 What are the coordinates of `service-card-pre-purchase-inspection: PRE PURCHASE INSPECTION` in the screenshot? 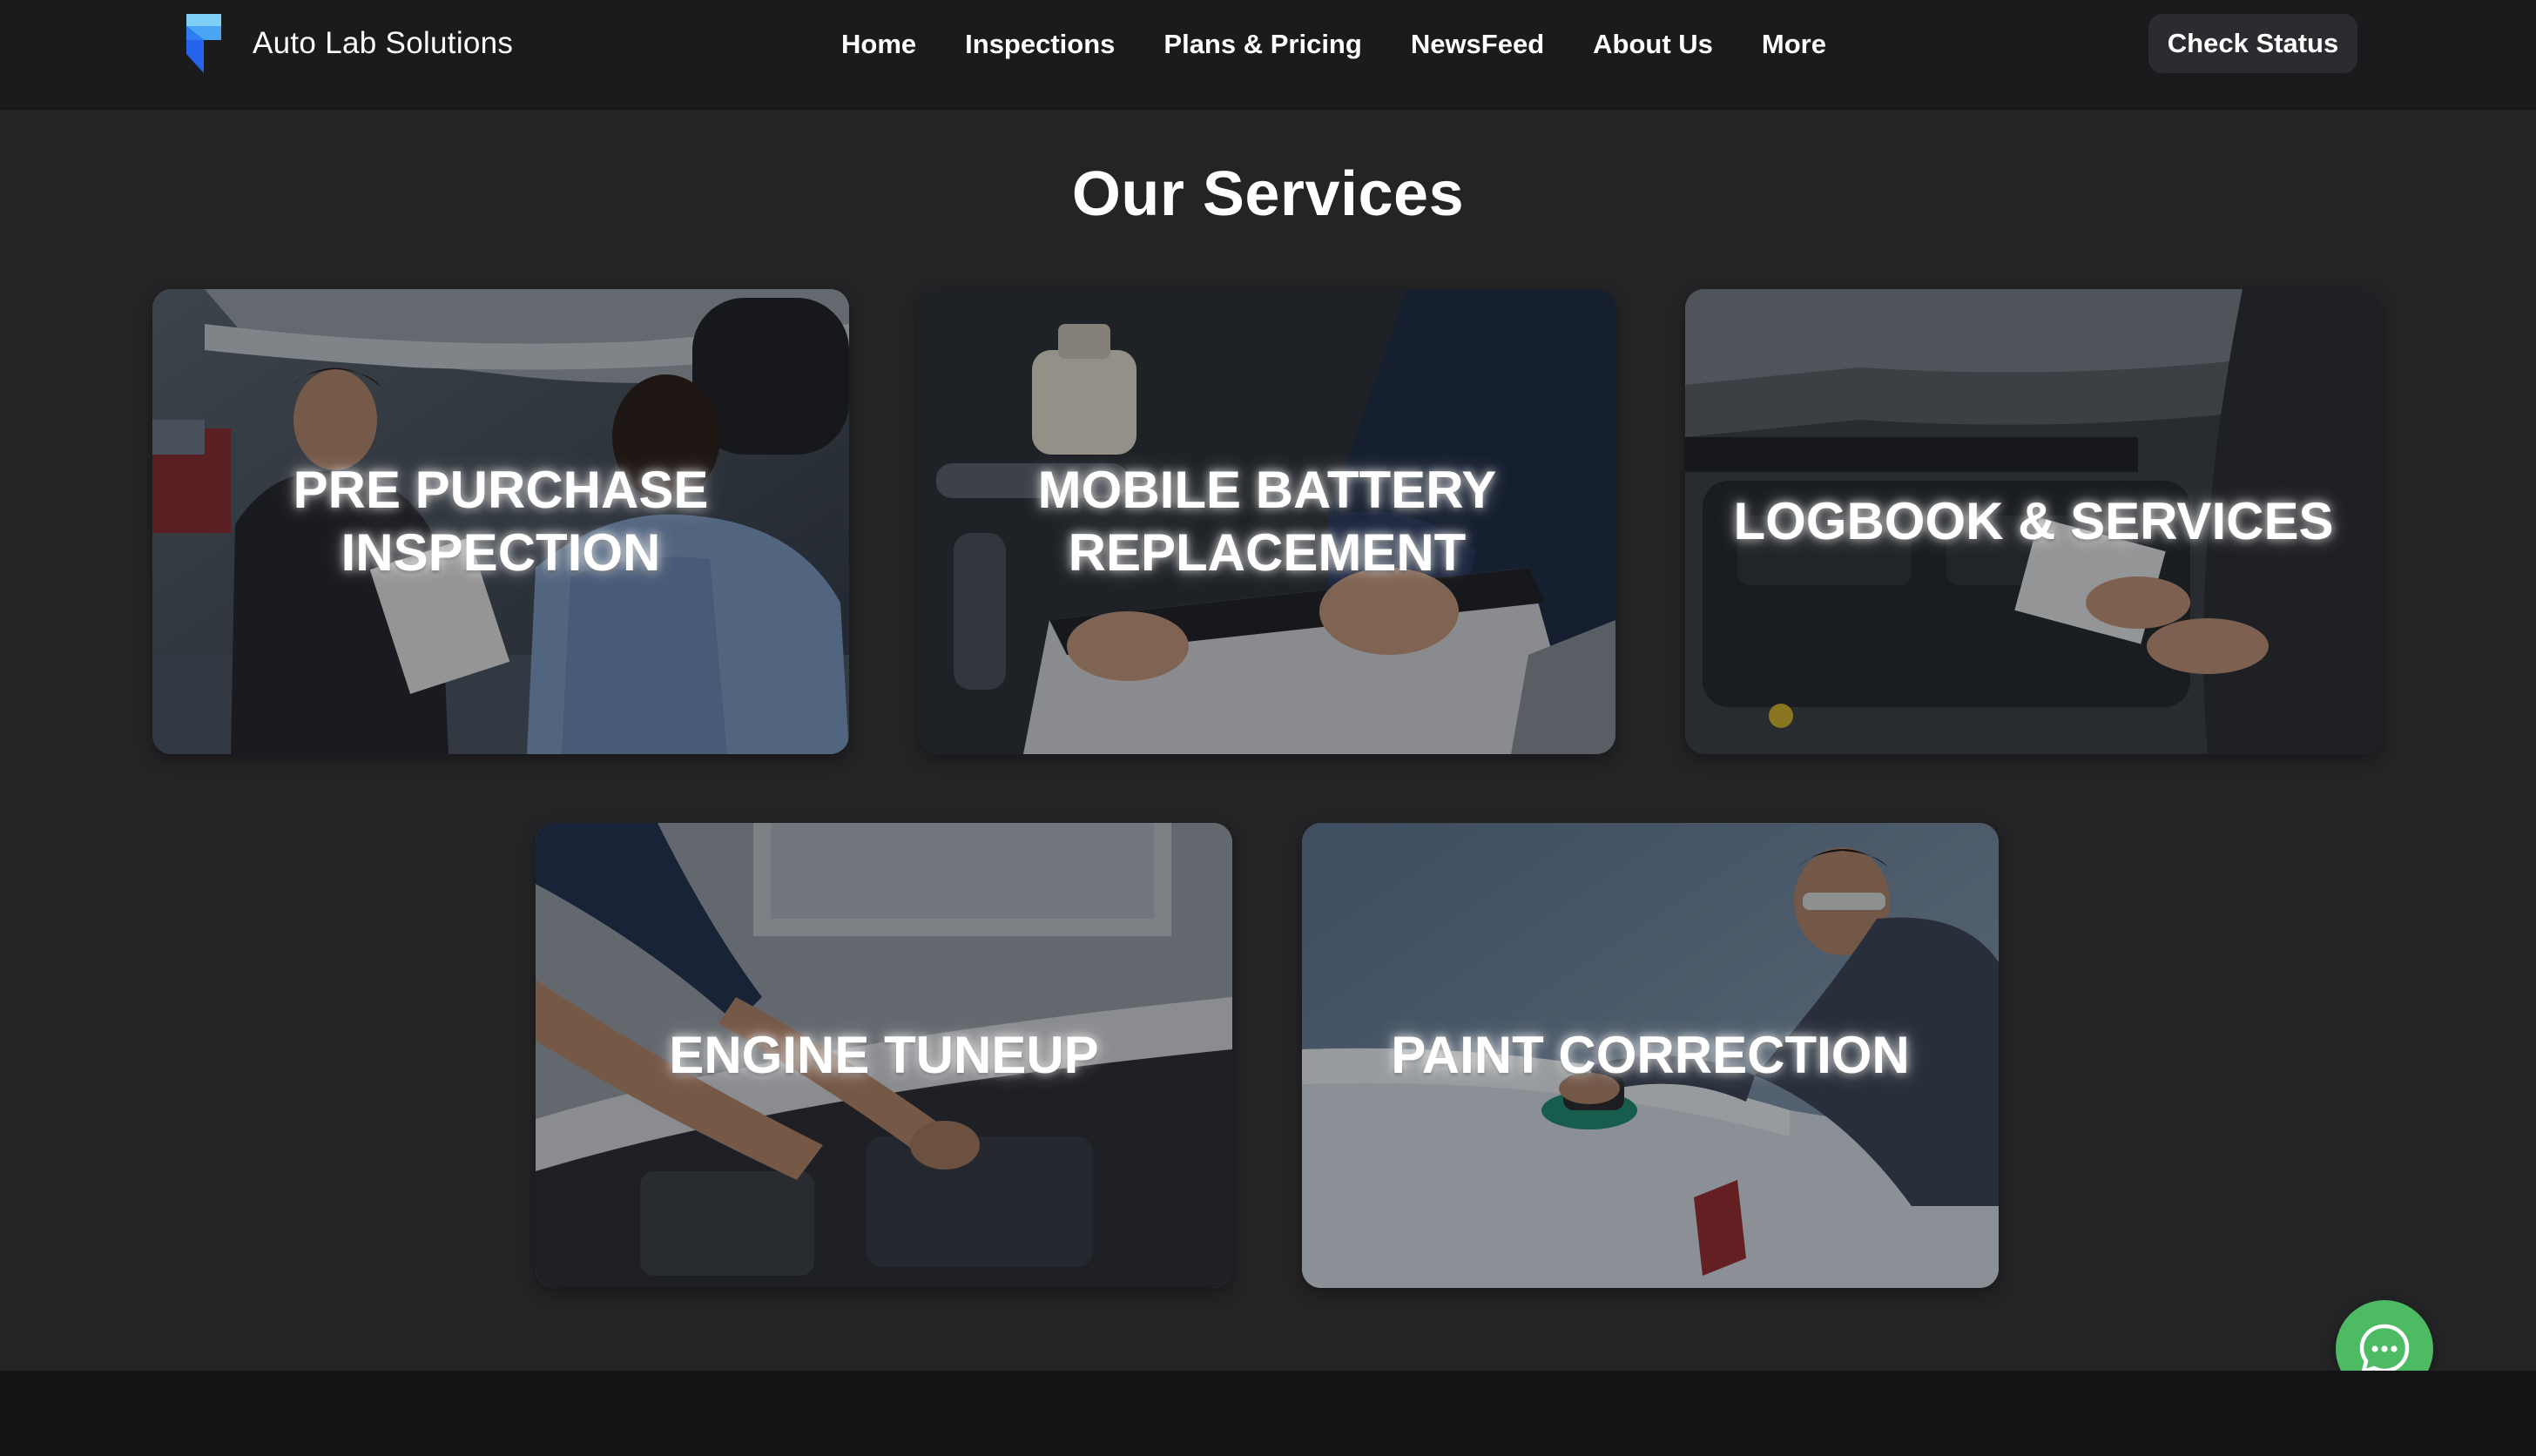 It's located at (501, 521).